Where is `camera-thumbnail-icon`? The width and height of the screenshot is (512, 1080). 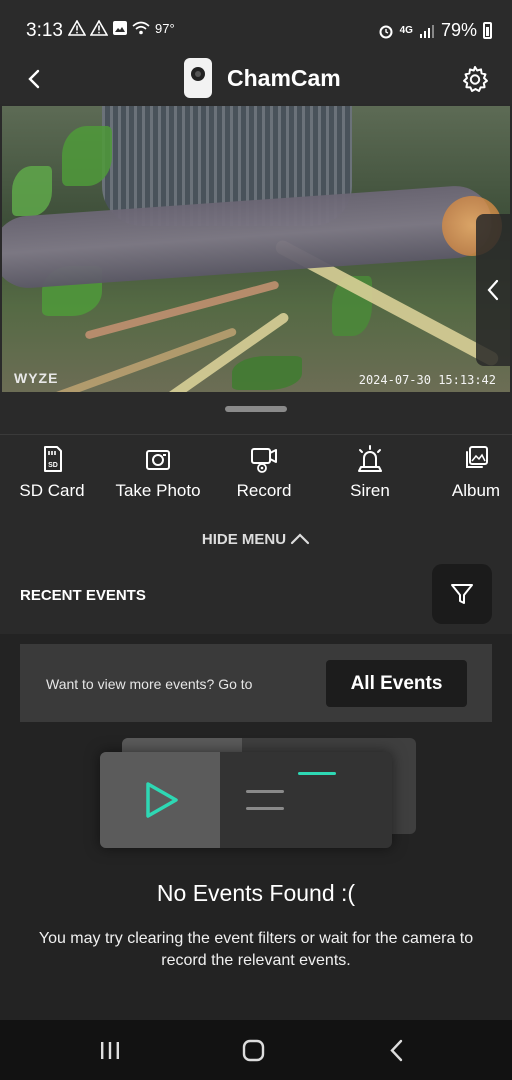 camera-thumbnail-icon is located at coordinates (198, 78).